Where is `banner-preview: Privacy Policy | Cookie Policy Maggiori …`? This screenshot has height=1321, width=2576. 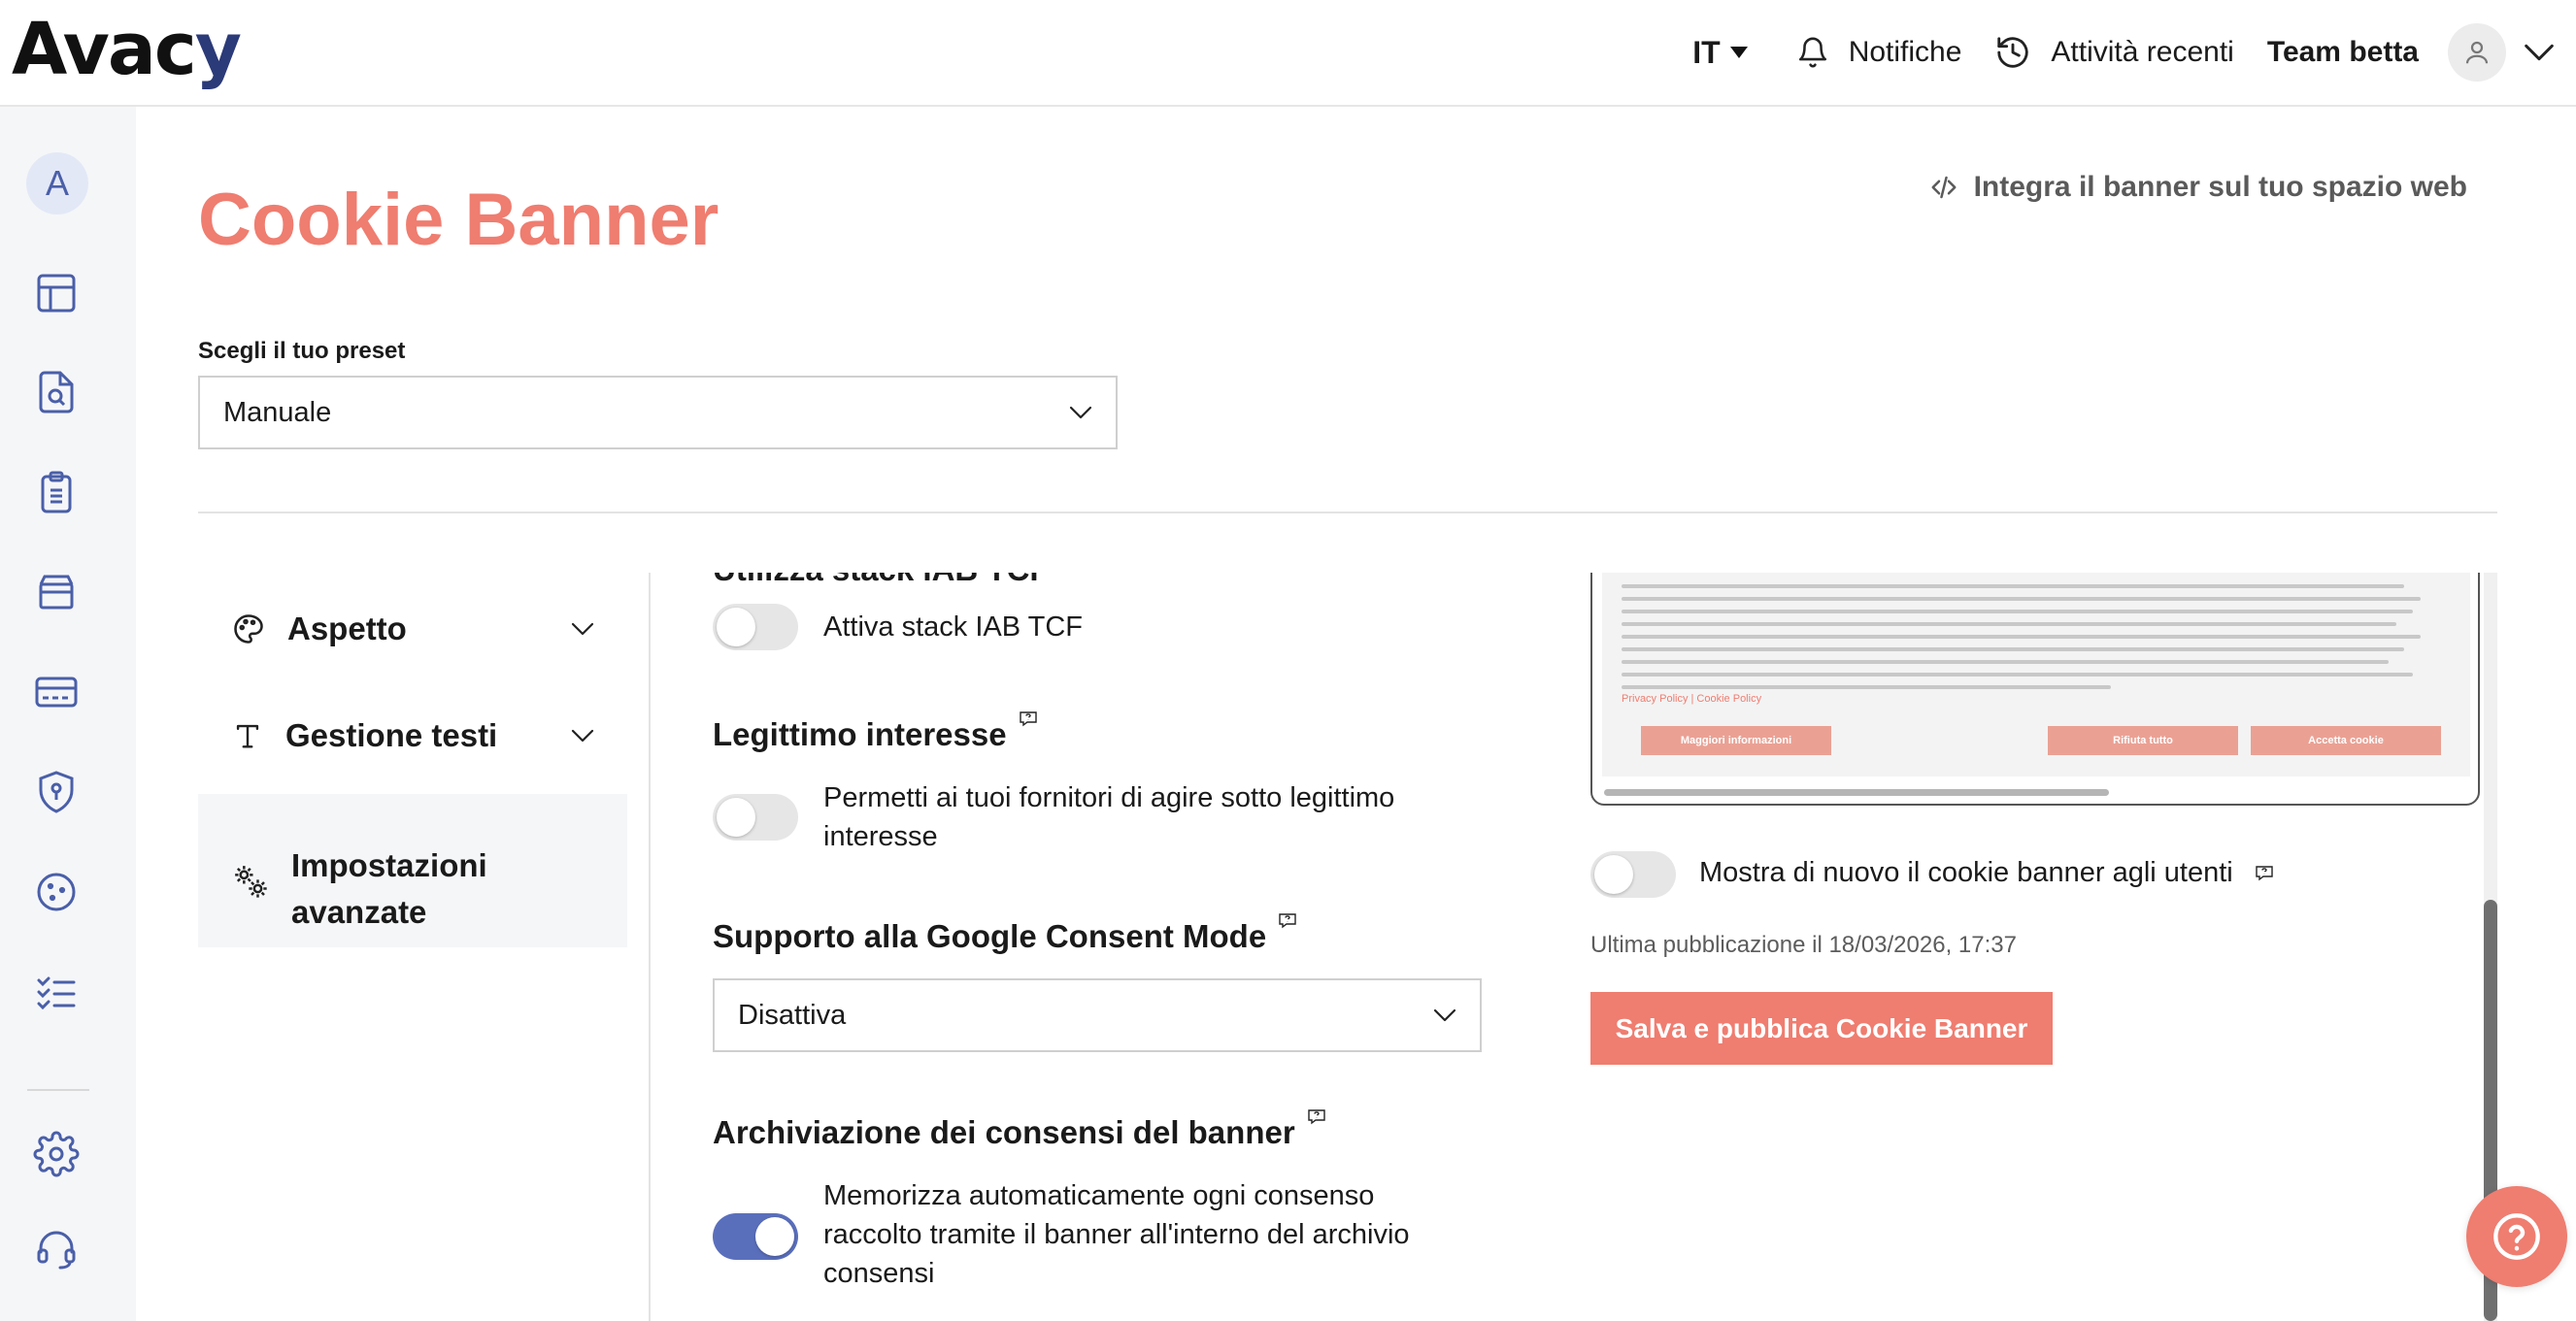
banner-preview: Privacy Policy | Cookie Policy Maggiori … is located at coordinates (2035, 699).